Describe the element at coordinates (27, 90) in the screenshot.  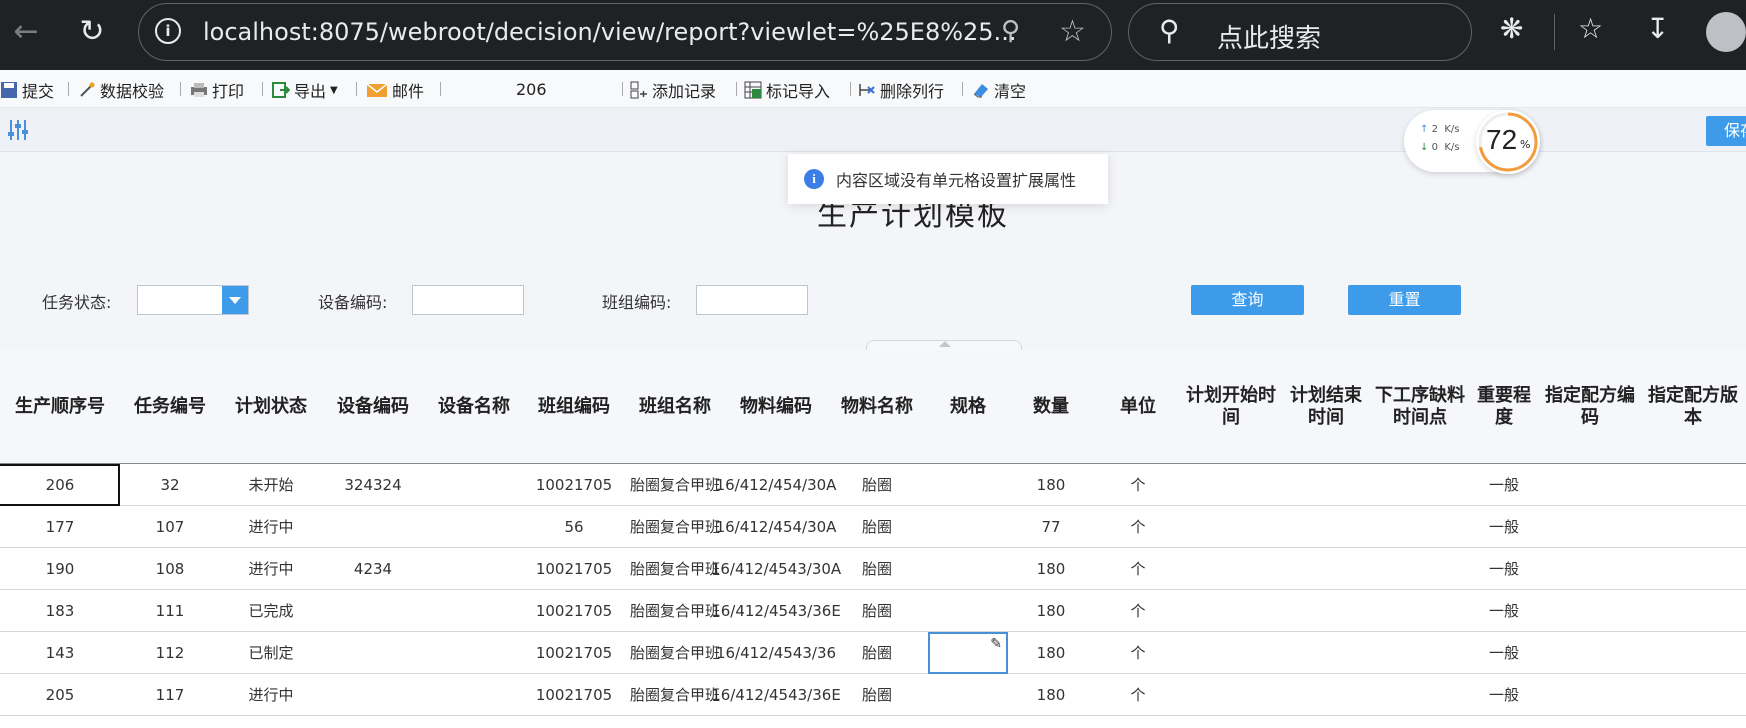
I see `submit-button: 提交` at that location.